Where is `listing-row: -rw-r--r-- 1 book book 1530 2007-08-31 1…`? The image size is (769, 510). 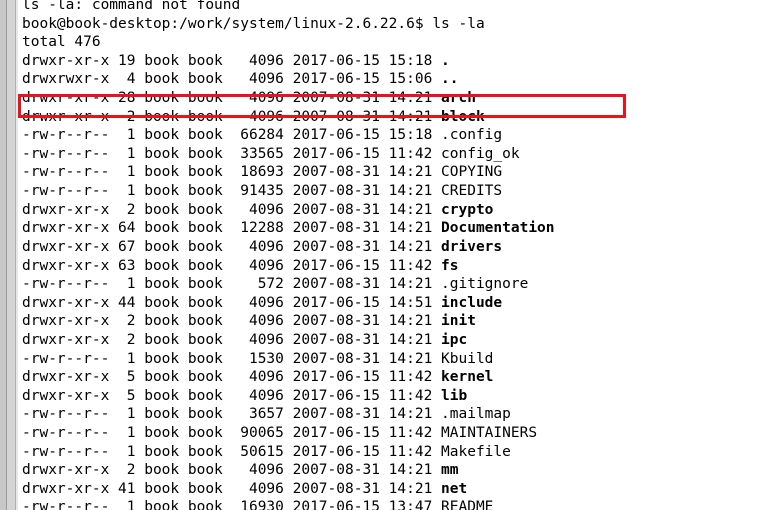
listing-row: -rw-r--r-- 1 book book 1530 2007-08-31 1… is located at coordinates (394, 359).